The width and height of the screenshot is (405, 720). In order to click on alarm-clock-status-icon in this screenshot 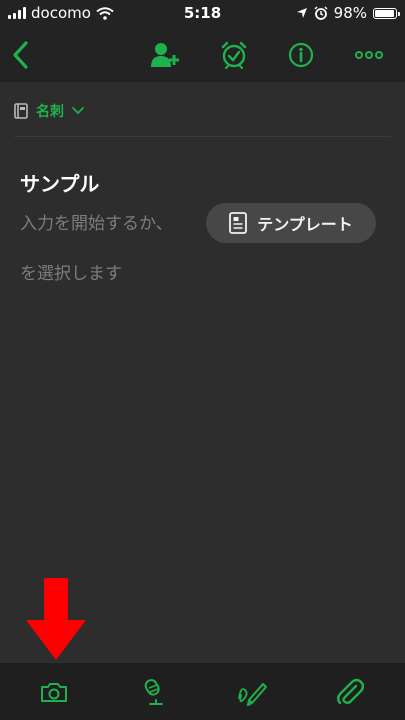, I will do `click(321, 13)`.